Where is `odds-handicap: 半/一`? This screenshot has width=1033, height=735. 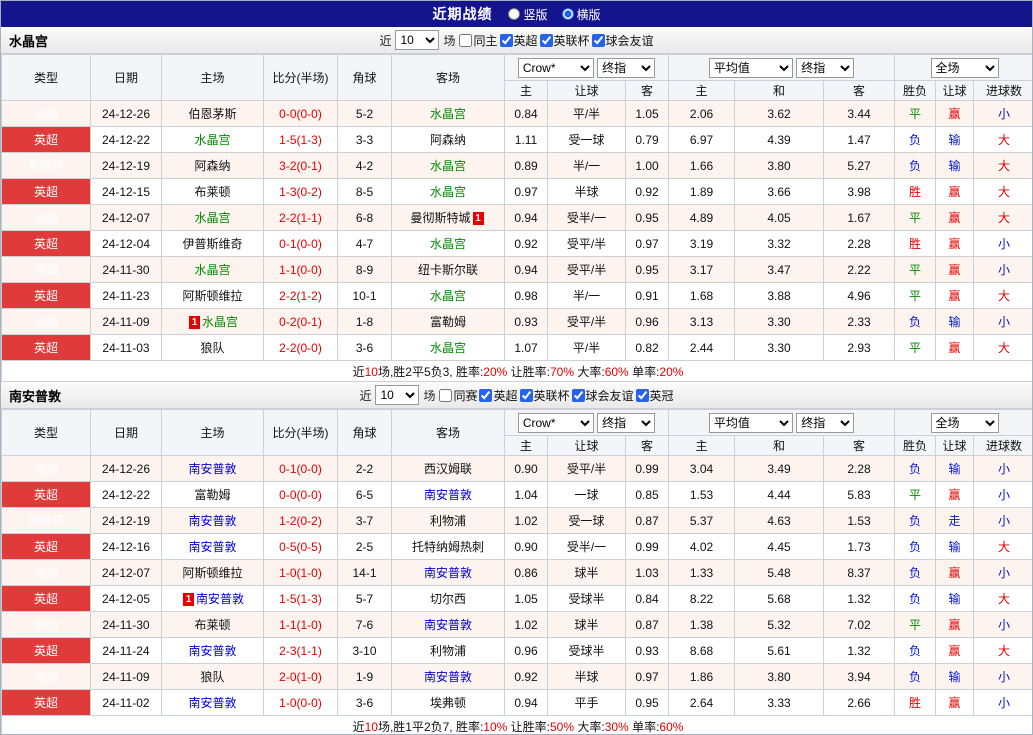 odds-handicap: 半/一 is located at coordinates (586, 295).